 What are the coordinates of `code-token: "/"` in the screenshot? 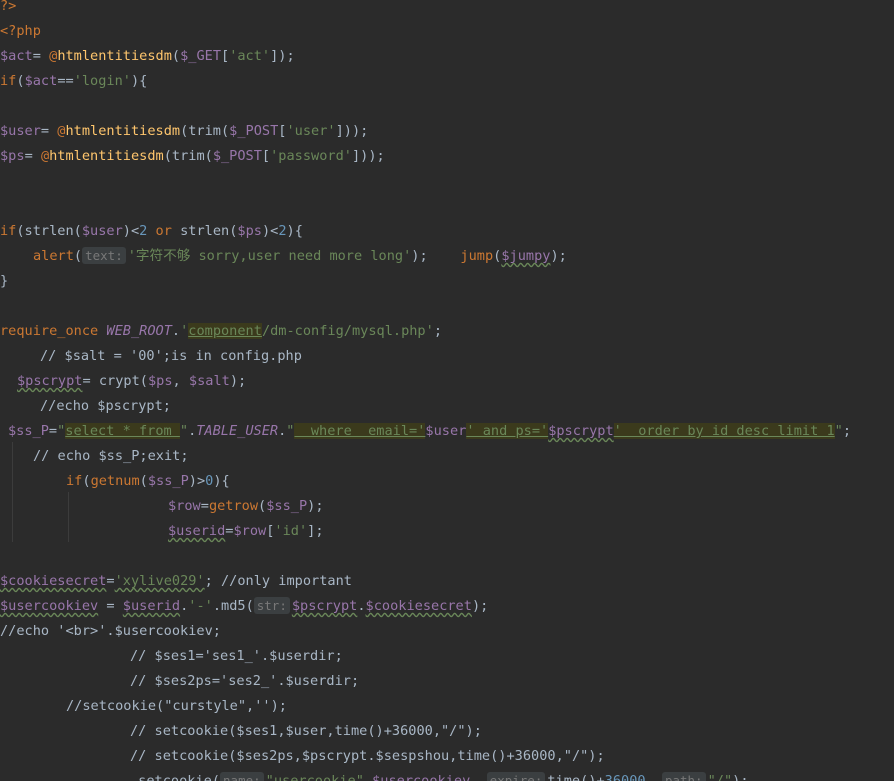 It's located at (720, 777).